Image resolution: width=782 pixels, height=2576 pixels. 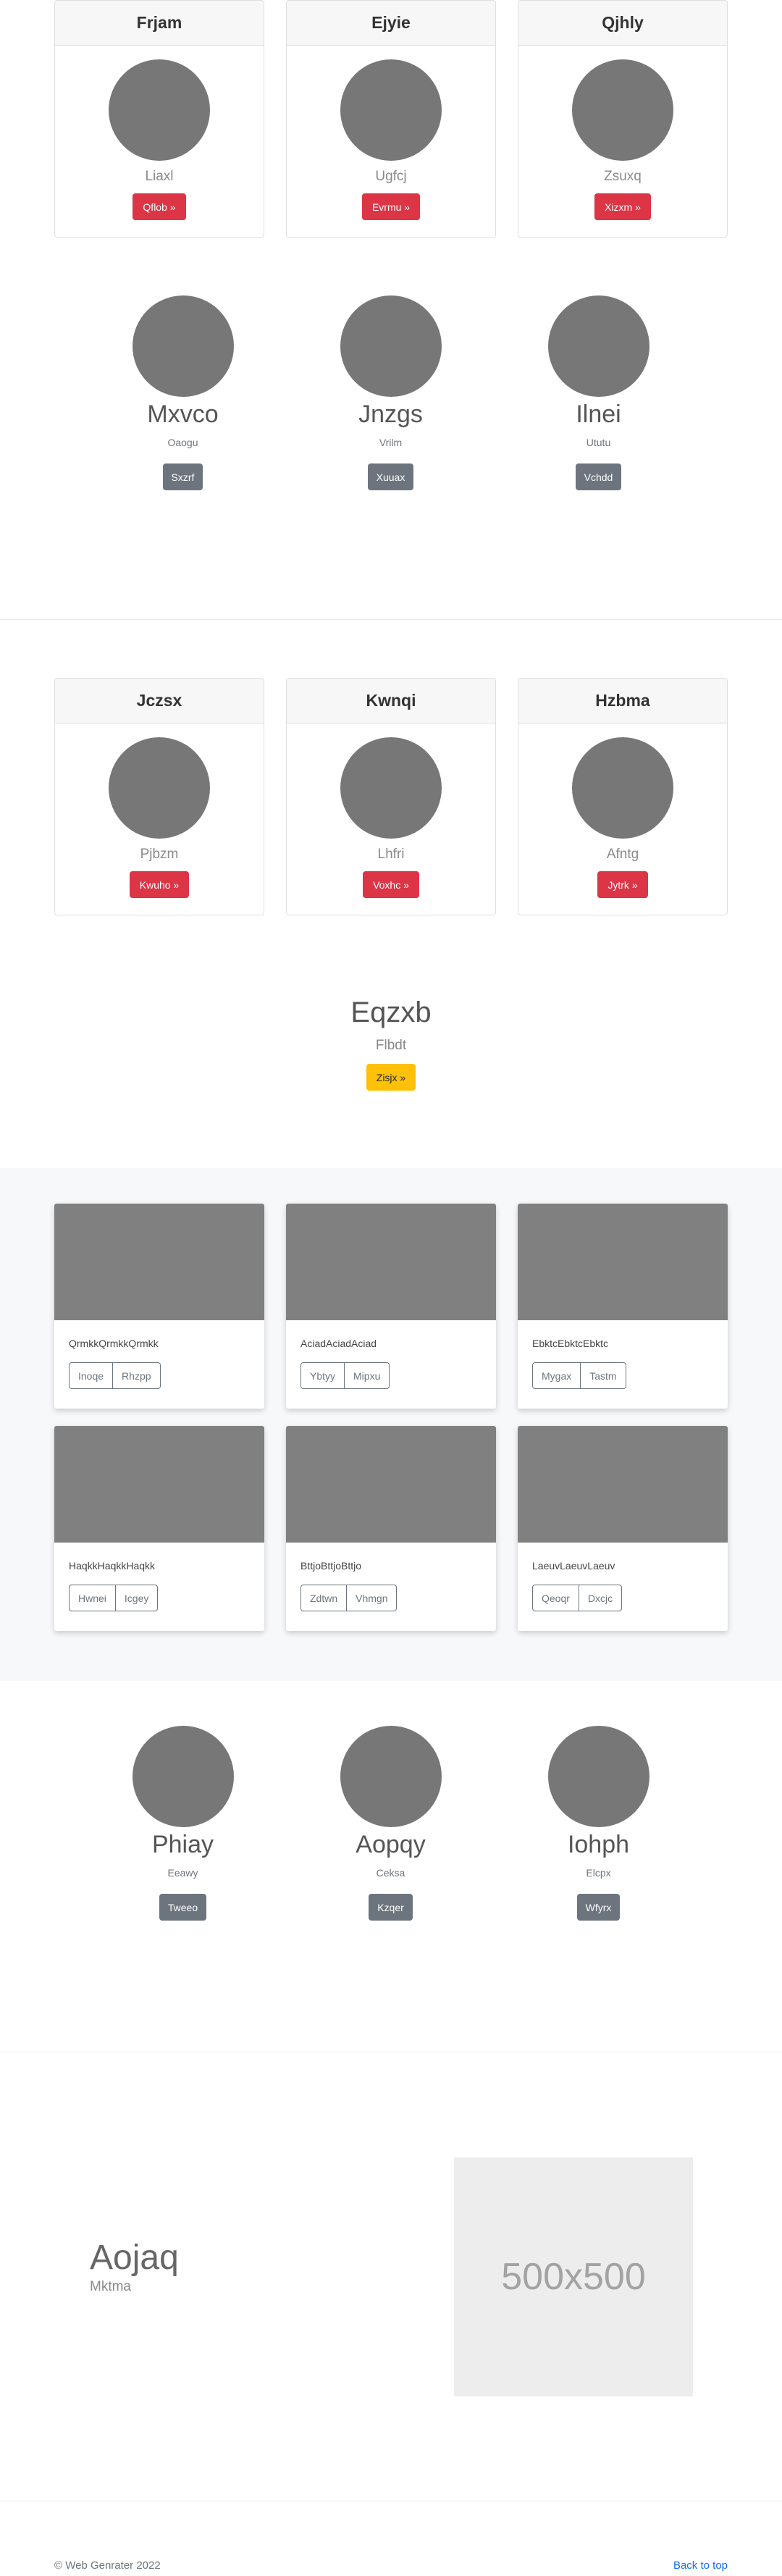 I want to click on copyright: © Web Genrater 2022, so click(x=107, y=2565).